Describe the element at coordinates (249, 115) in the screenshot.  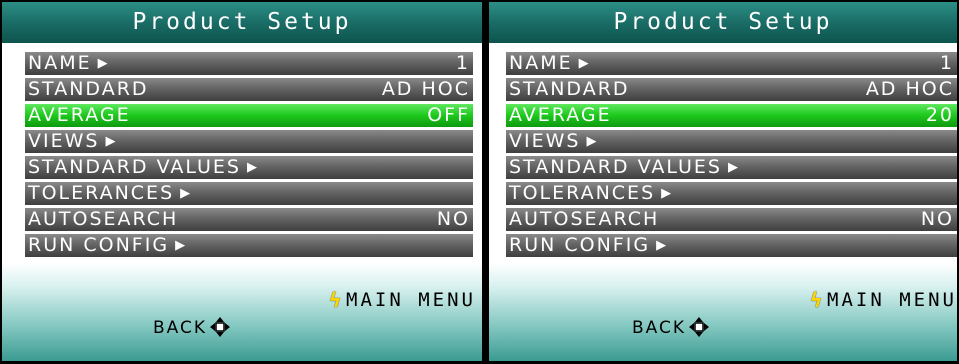
I see `menu-item-average: AVERAGE OFF` at that location.